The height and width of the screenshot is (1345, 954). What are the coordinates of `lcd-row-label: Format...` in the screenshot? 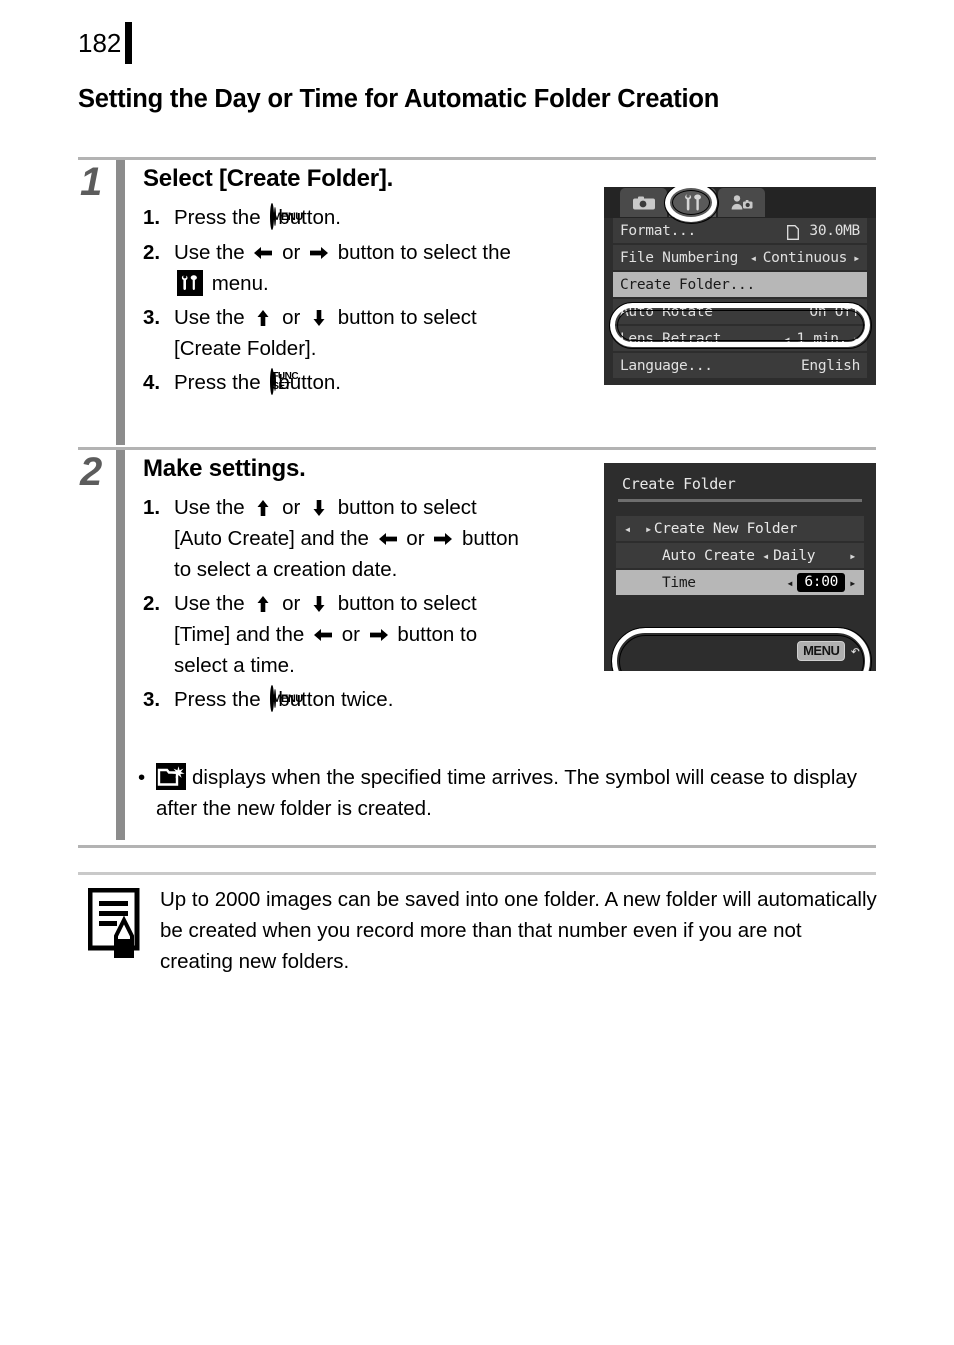 It's located at (658, 230).